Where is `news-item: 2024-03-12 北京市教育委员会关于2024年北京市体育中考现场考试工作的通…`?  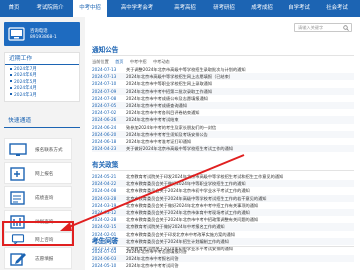 news-item: 2024-03-12 北京市教育委员会关于2024年北京市体育中考现场考试工作的通… is located at coordinates (223, 212).